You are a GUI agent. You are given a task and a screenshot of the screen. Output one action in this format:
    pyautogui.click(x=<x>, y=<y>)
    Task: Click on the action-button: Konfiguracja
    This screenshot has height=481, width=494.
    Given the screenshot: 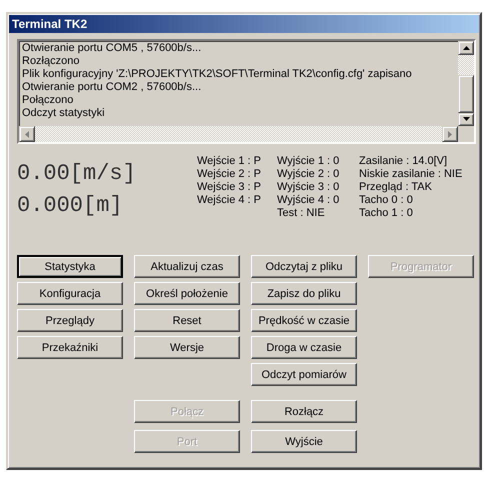 What is the action you would take?
    pyautogui.click(x=70, y=293)
    